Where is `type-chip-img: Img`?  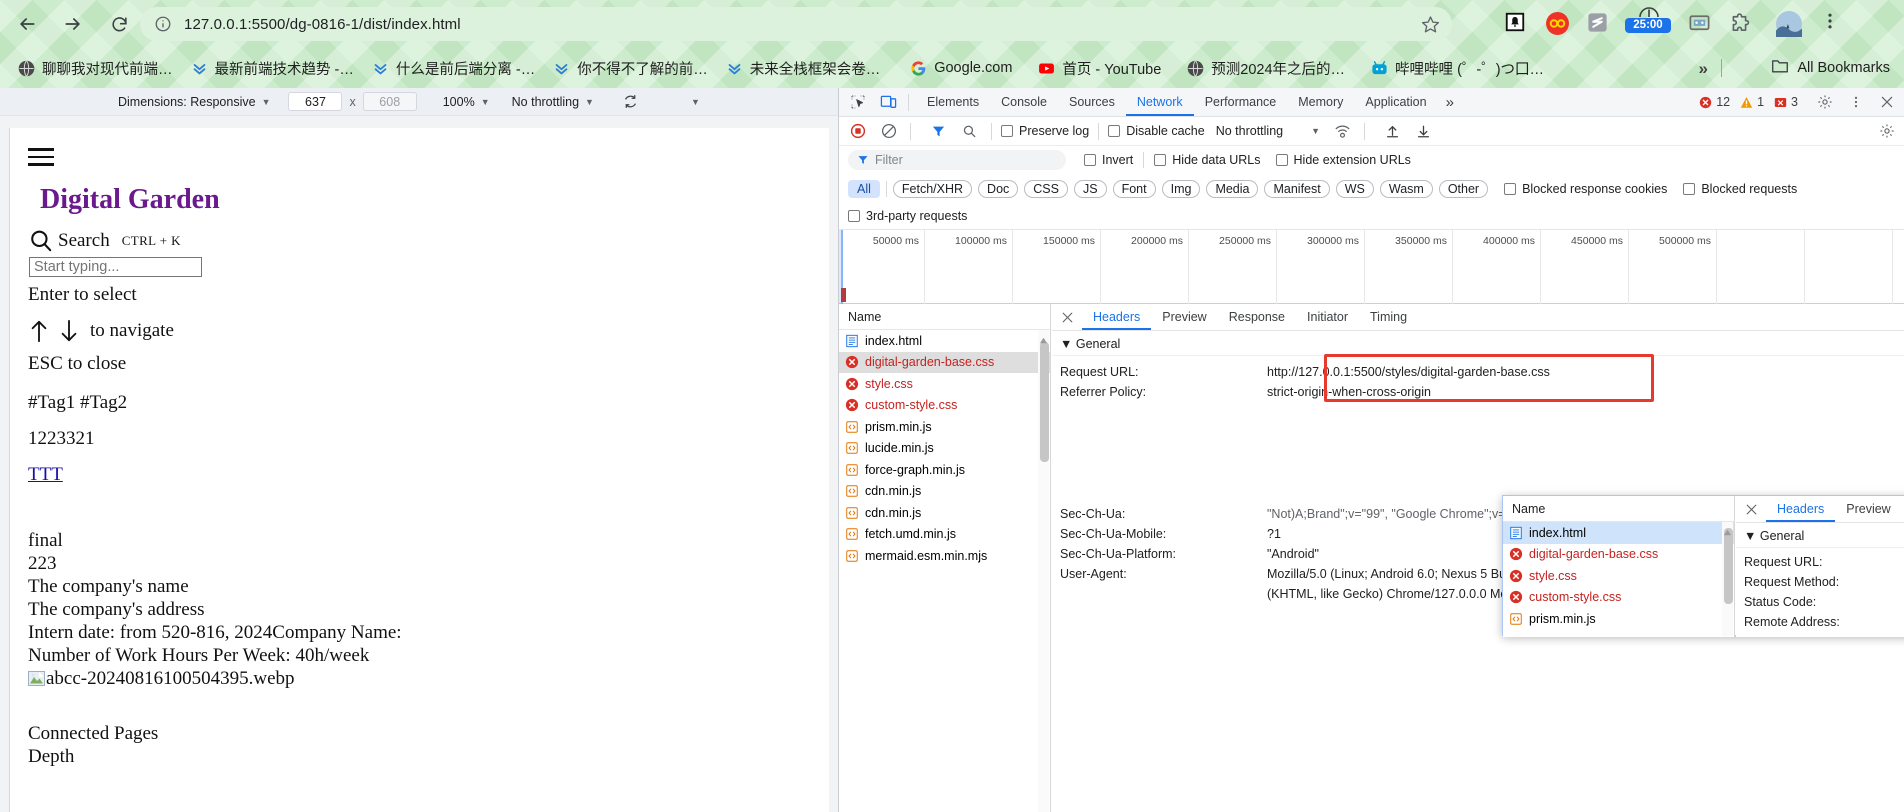 type-chip-img: Img is located at coordinates (1181, 188).